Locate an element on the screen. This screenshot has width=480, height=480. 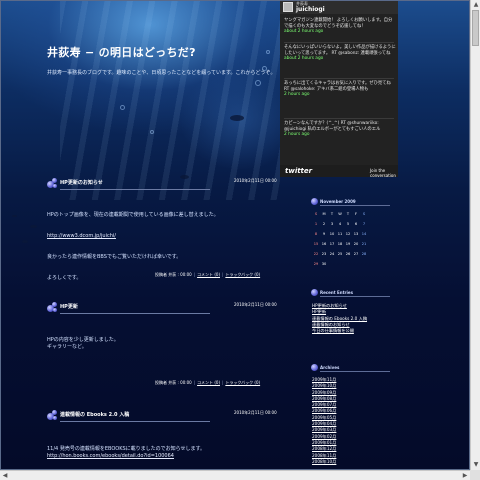
vertical-scrollbar: ▲ ▼ is located at coordinates (475, 235).